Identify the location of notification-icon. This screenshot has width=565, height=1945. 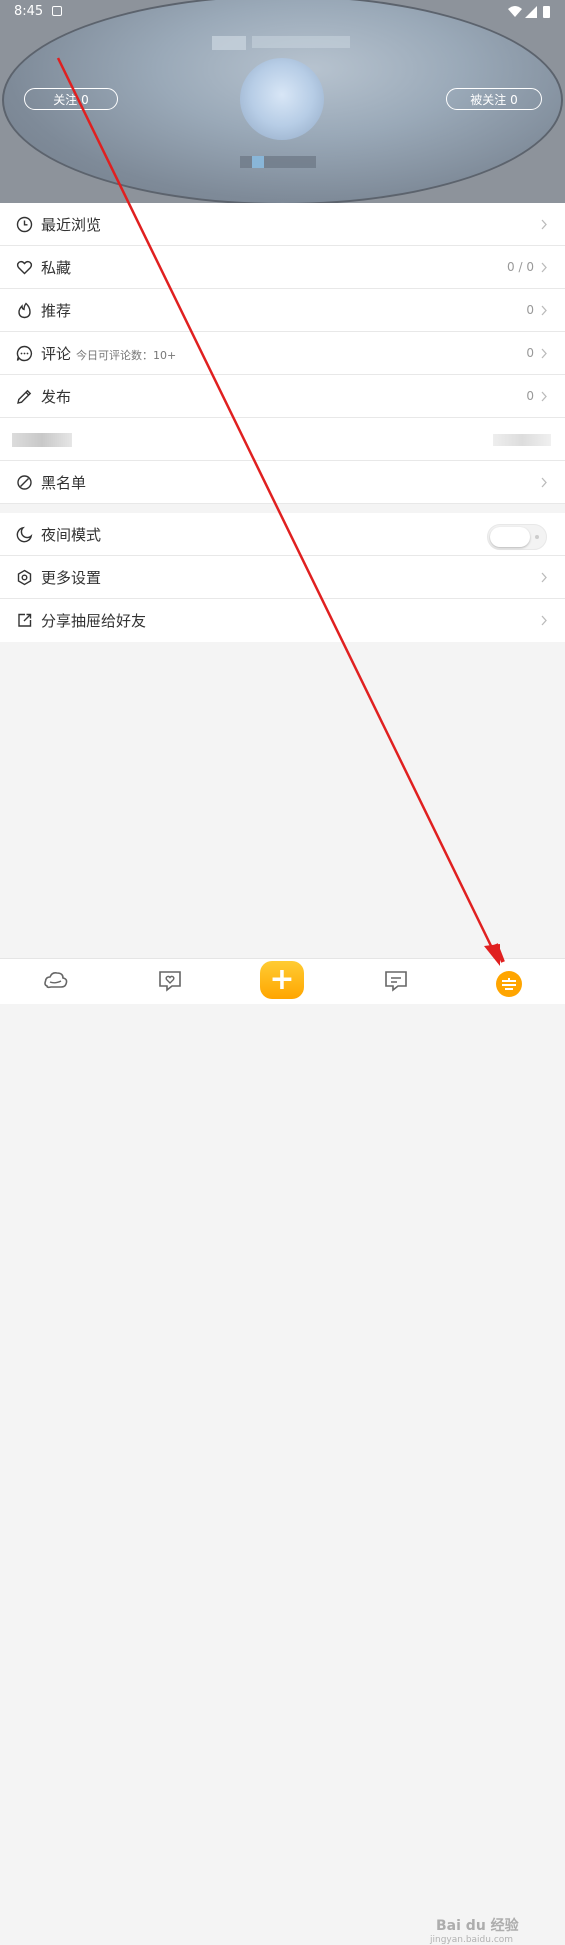
(57, 11).